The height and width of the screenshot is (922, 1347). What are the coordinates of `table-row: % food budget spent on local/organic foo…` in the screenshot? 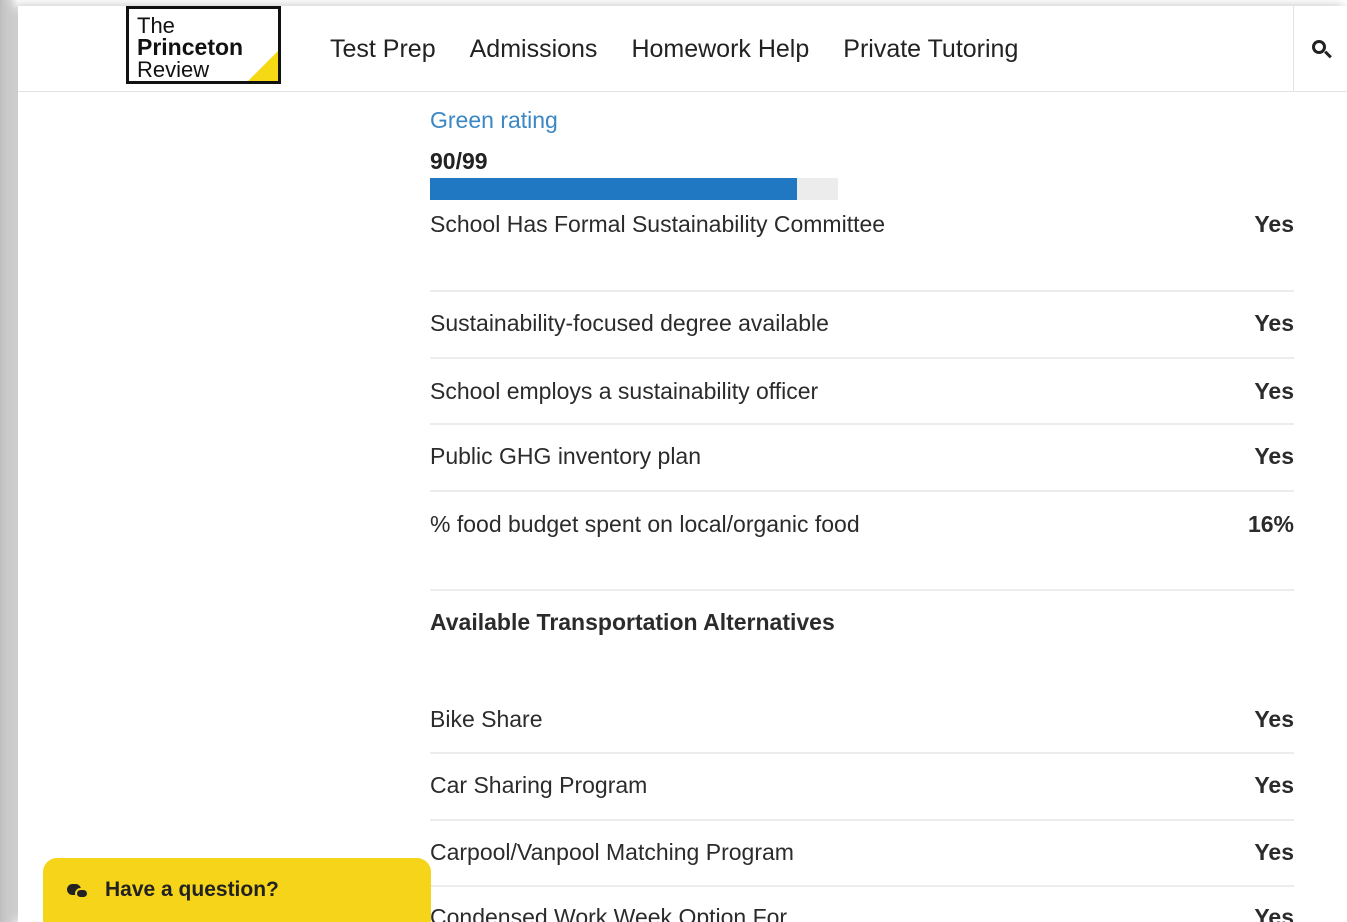 It's located at (862, 541).